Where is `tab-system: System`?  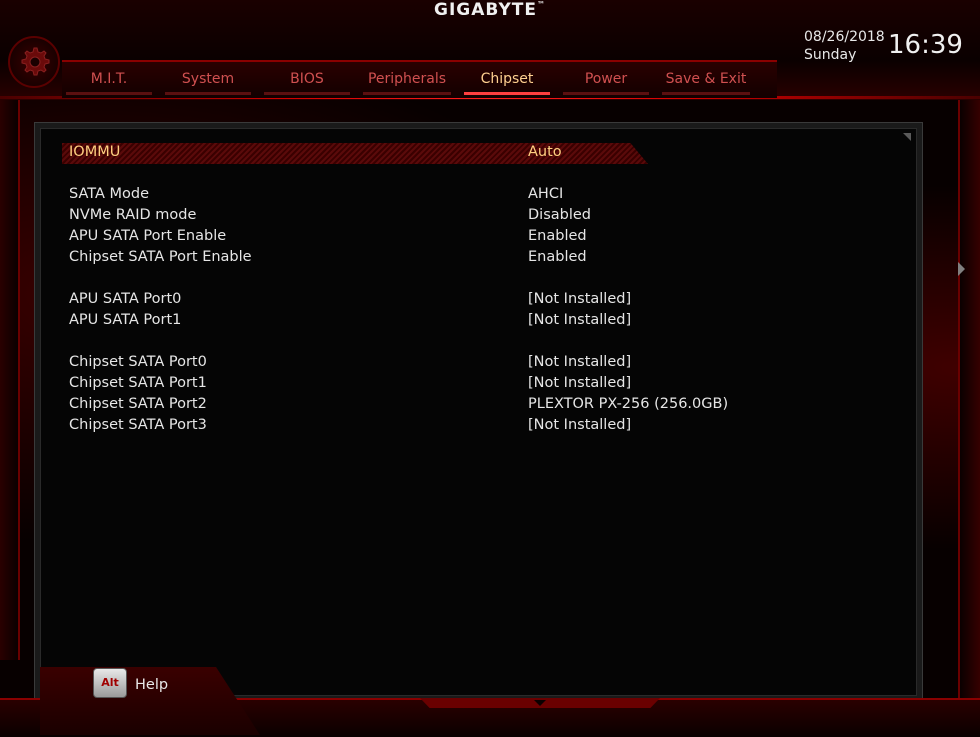
tab-system: System is located at coordinates (208, 80).